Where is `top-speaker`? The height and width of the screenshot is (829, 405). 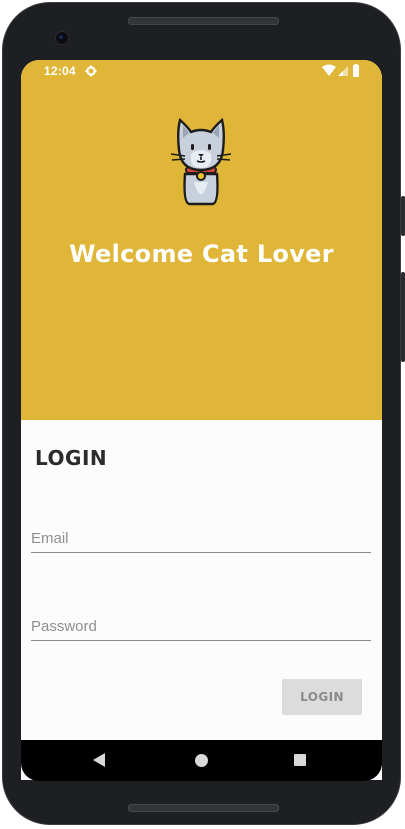 top-speaker is located at coordinates (203, 21).